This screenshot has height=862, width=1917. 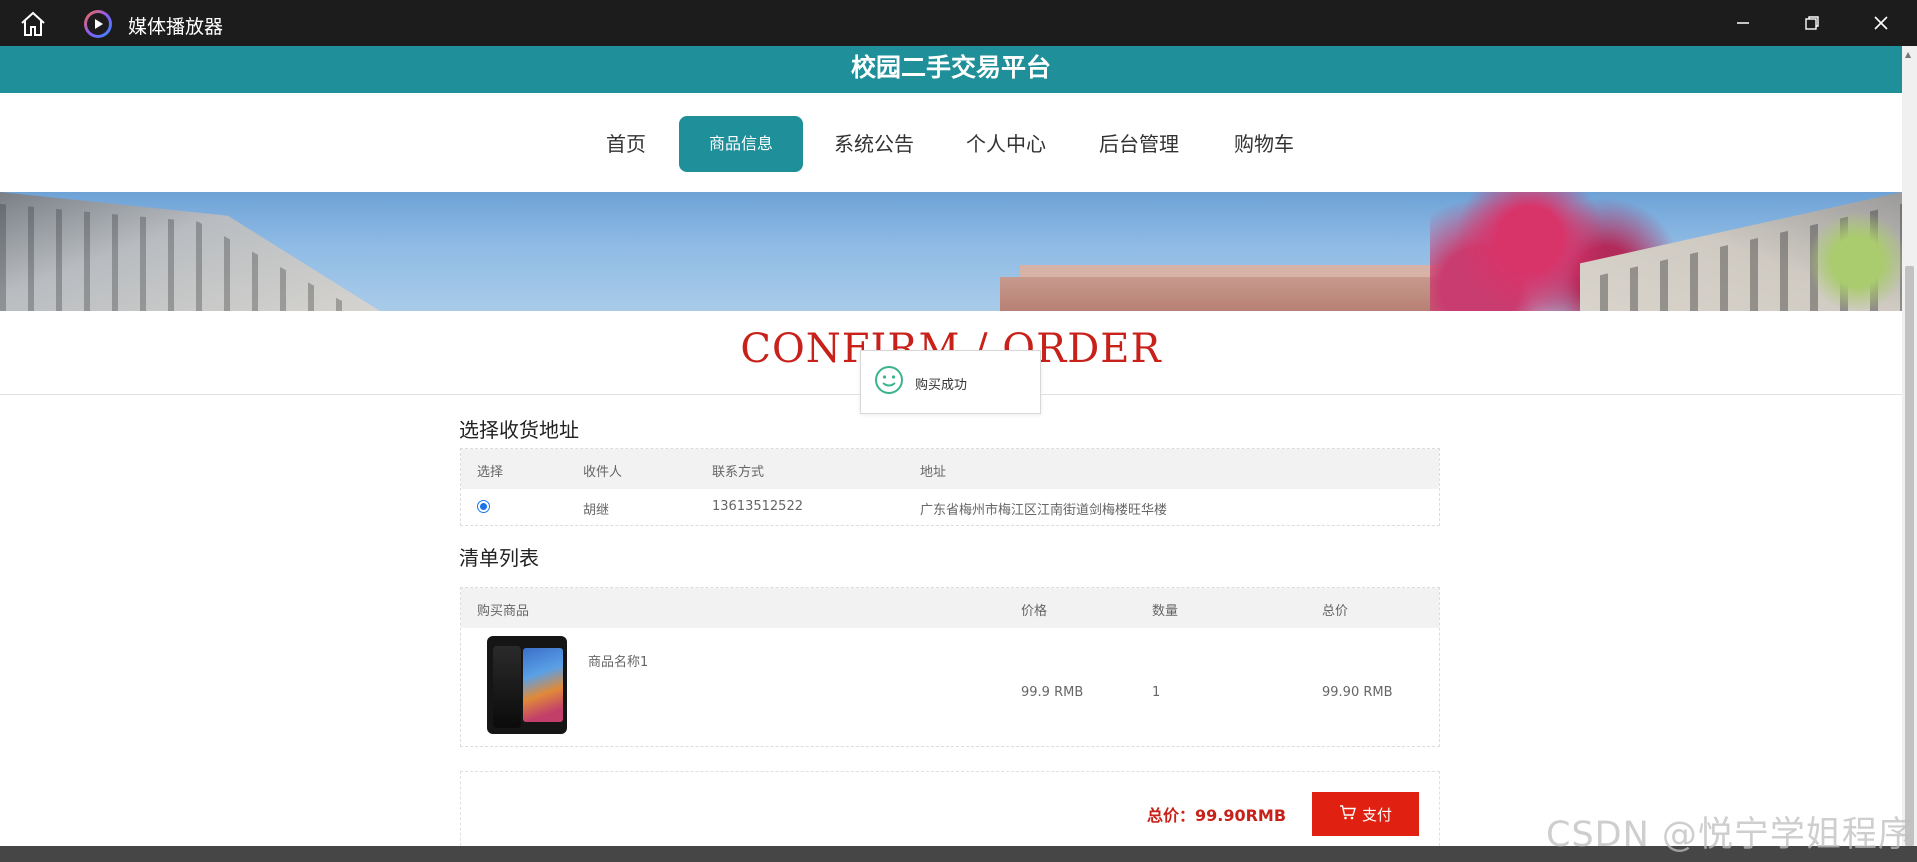 I want to click on col-address: 地址, so click(x=933, y=472).